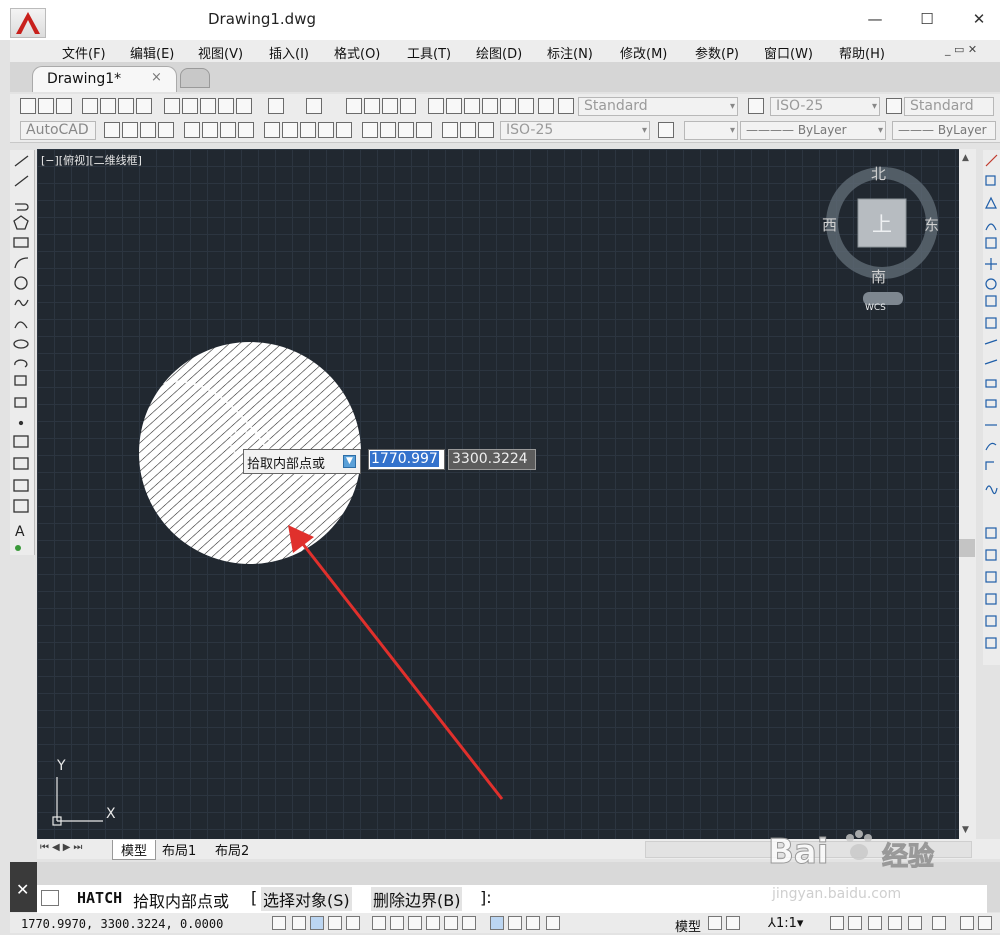  Describe the element at coordinates (220, 52) in the screenshot. I see `menu-view: 视图(V)` at that location.